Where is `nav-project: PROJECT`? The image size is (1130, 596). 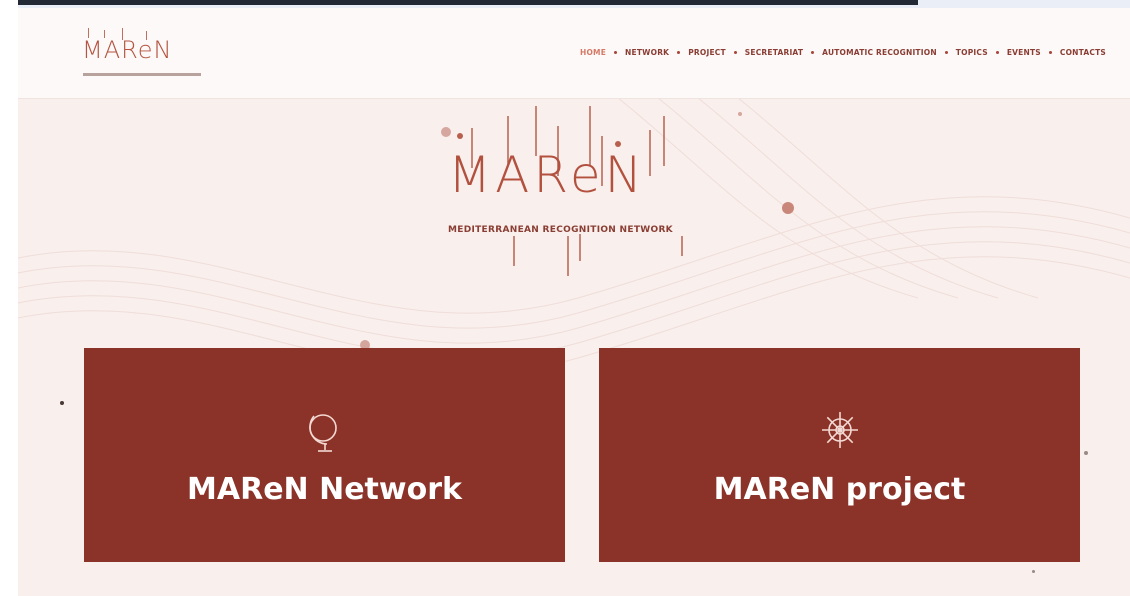 nav-project: PROJECT is located at coordinates (707, 52).